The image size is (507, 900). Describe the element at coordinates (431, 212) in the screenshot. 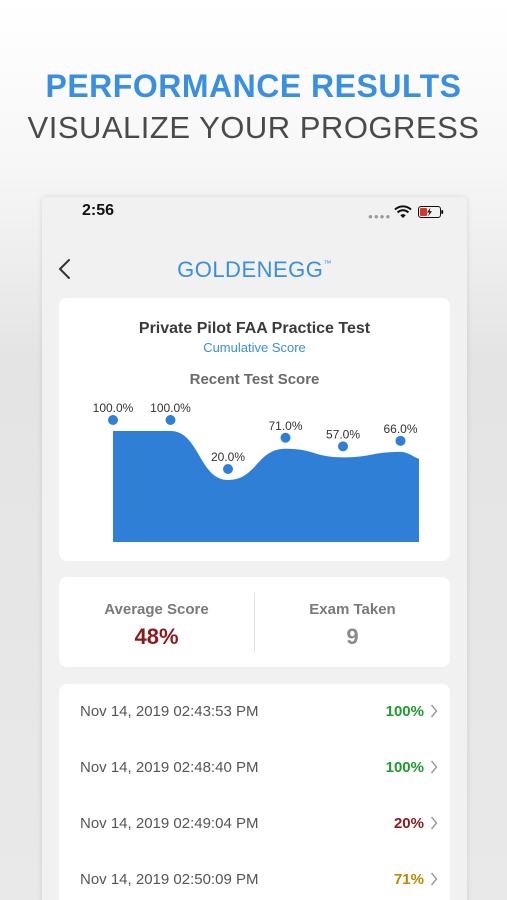

I see `battery-charging-icon` at that location.